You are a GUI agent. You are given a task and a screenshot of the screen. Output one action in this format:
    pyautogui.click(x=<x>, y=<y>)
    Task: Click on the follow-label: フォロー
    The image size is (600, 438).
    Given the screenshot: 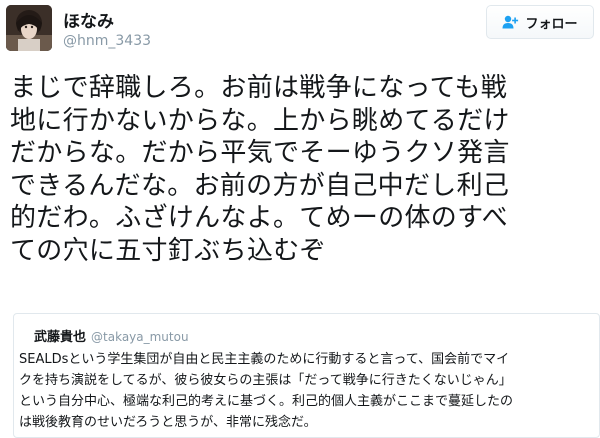 What is the action you would take?
    pyautogui.click(x=551, y=24)
    